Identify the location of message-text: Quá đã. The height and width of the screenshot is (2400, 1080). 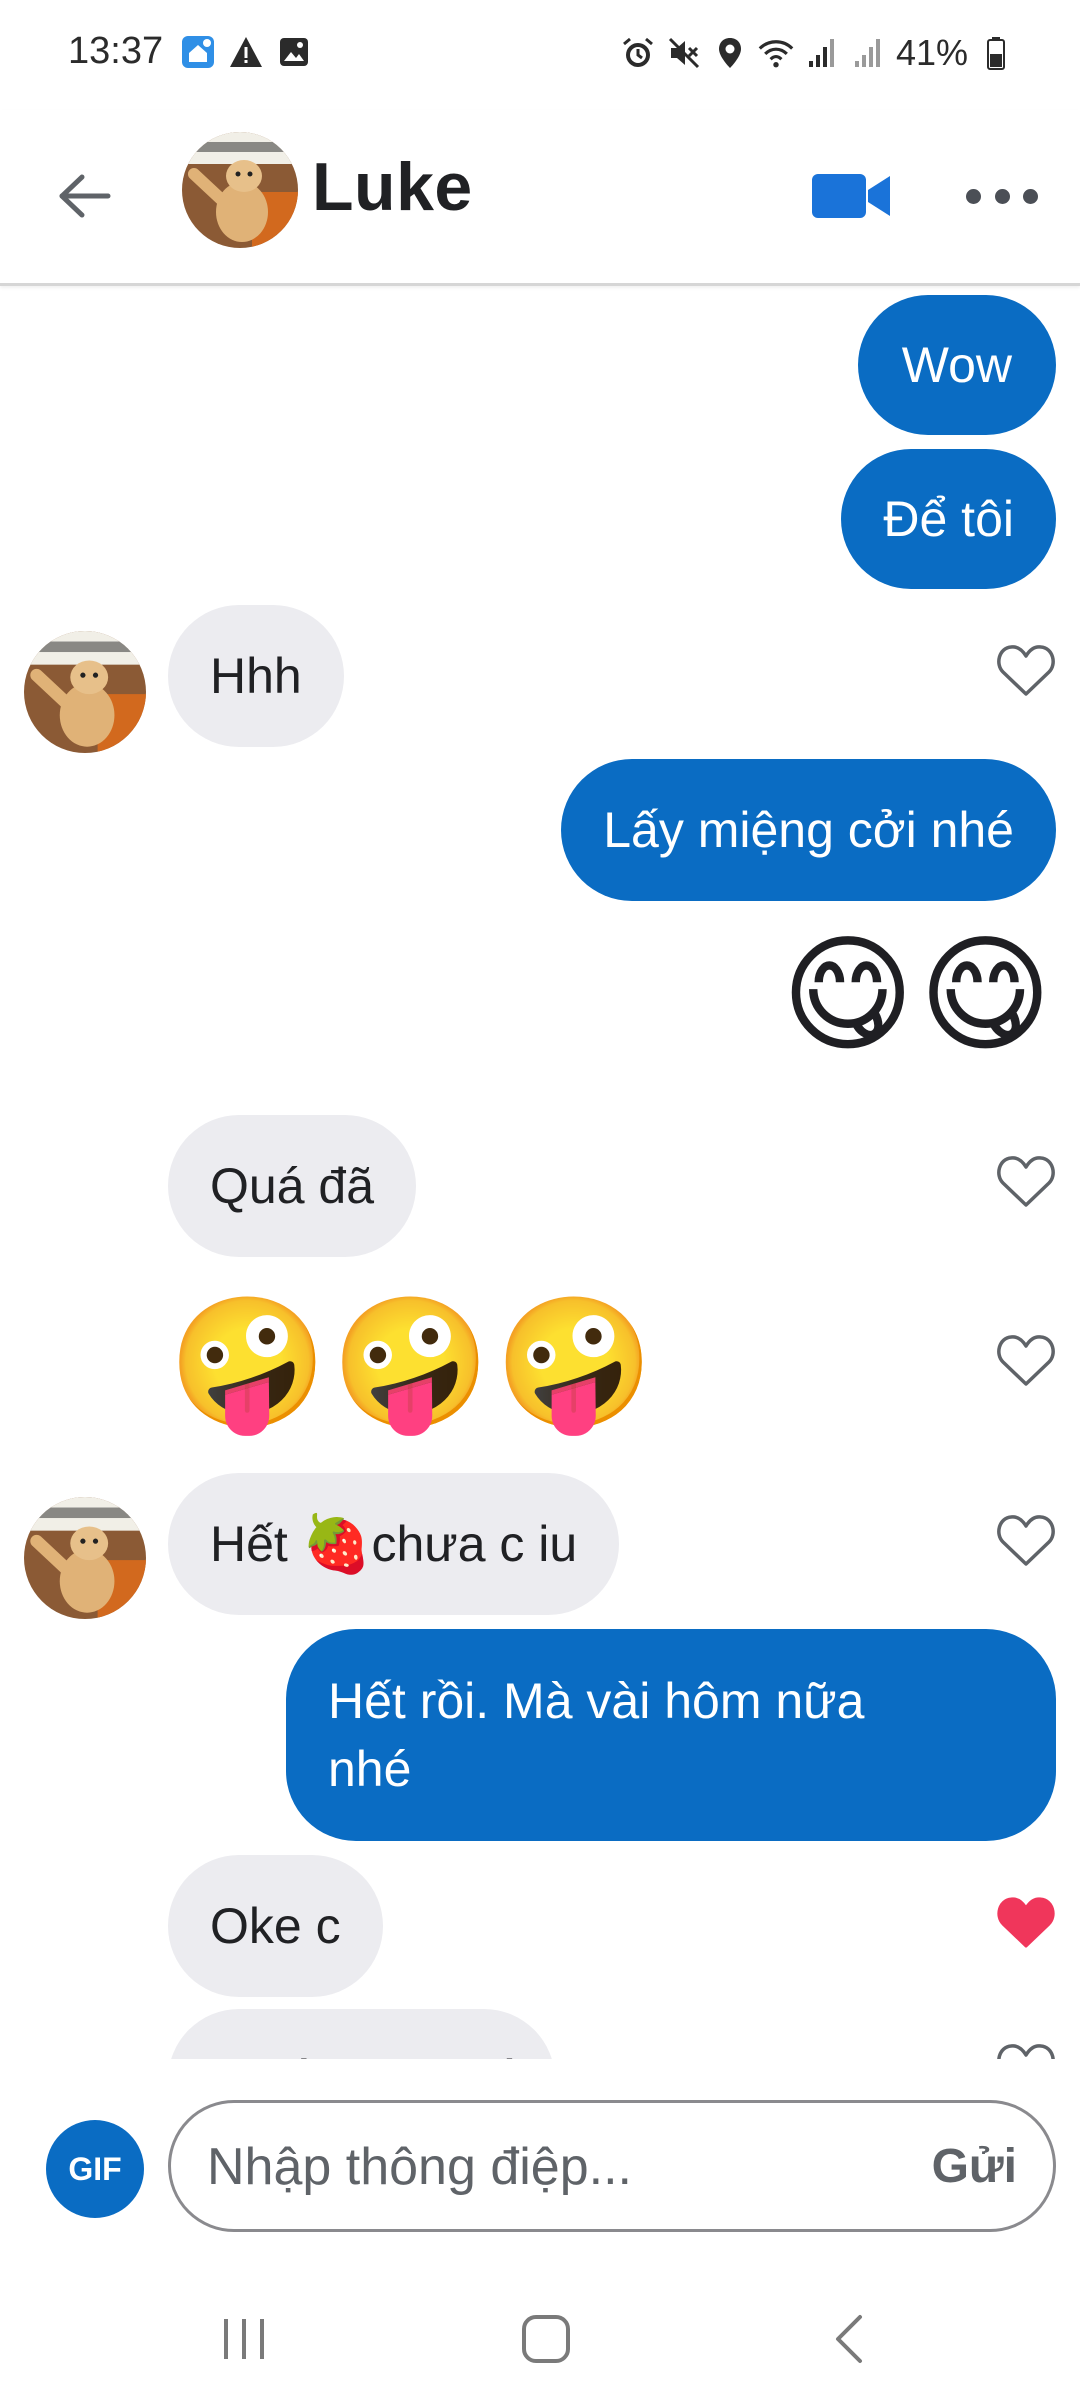
(292, 1186).